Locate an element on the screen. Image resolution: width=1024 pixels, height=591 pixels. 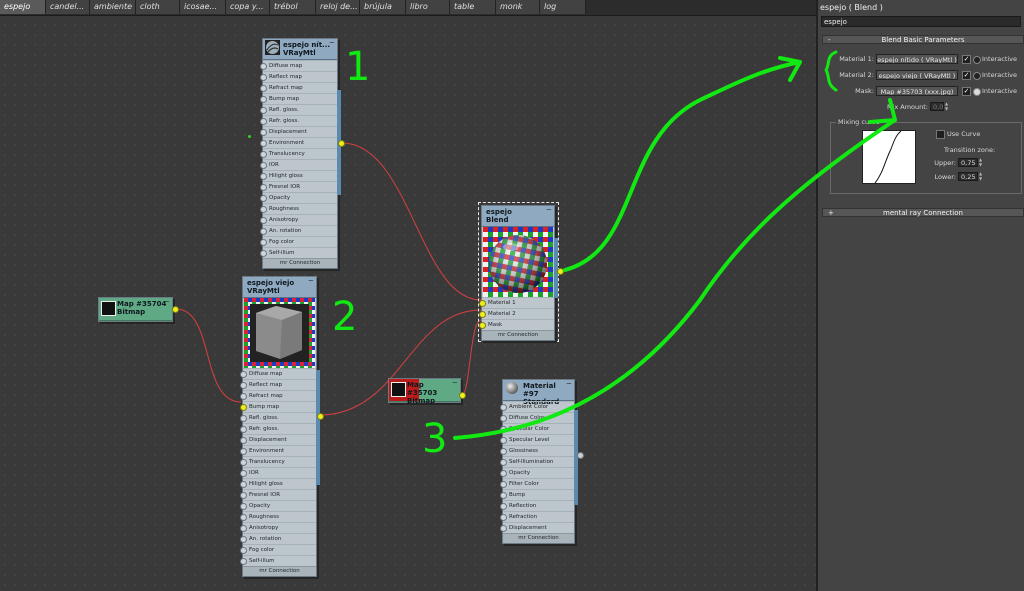
mask-button: Map #35703 (xxx.jpg) is located at coordinates (917, 91).